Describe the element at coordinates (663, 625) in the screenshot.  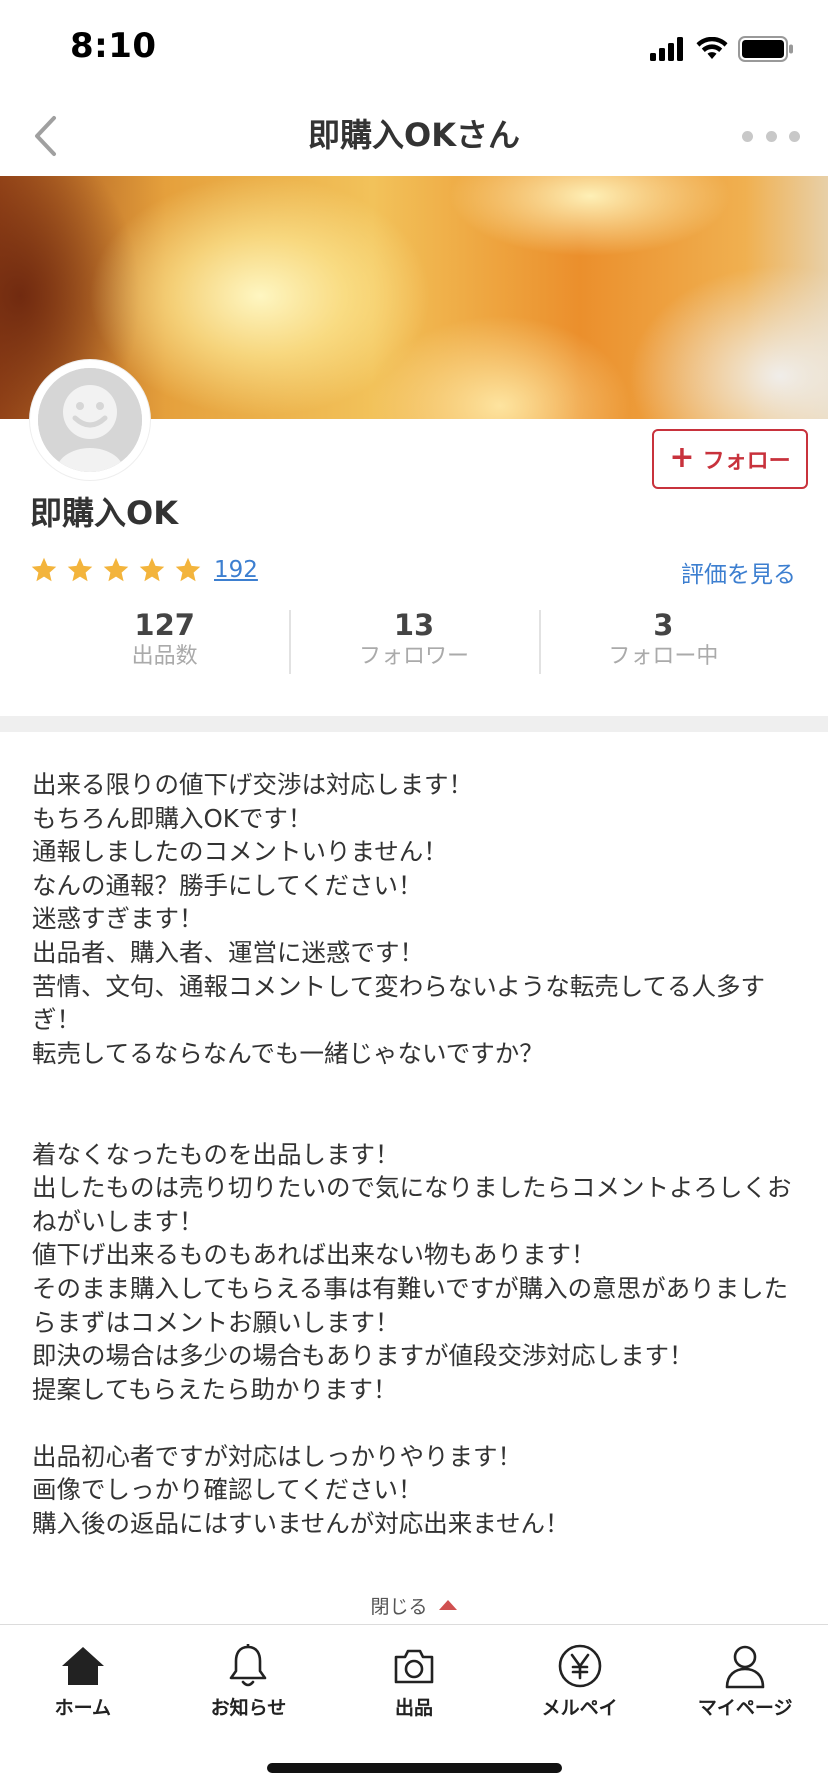
I see `stat-value: 3` at that location.